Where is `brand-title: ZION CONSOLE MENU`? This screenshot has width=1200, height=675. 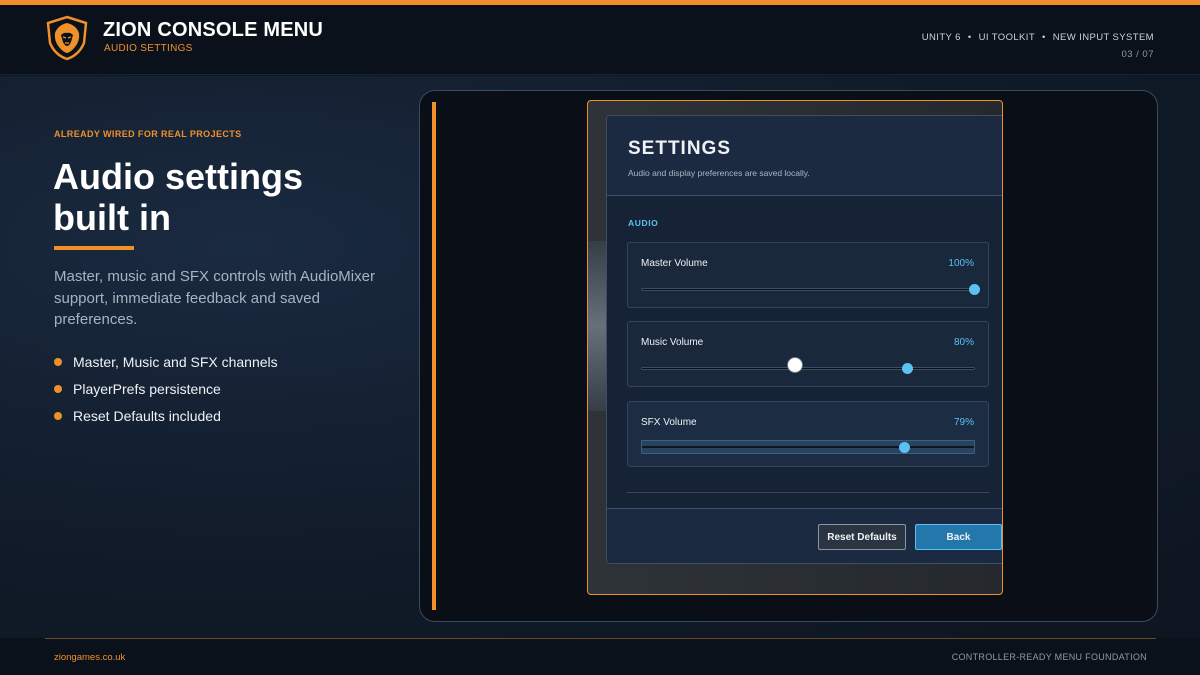 brand-title: ZION CONSOLE MENU is located at coordinates (213, 30).